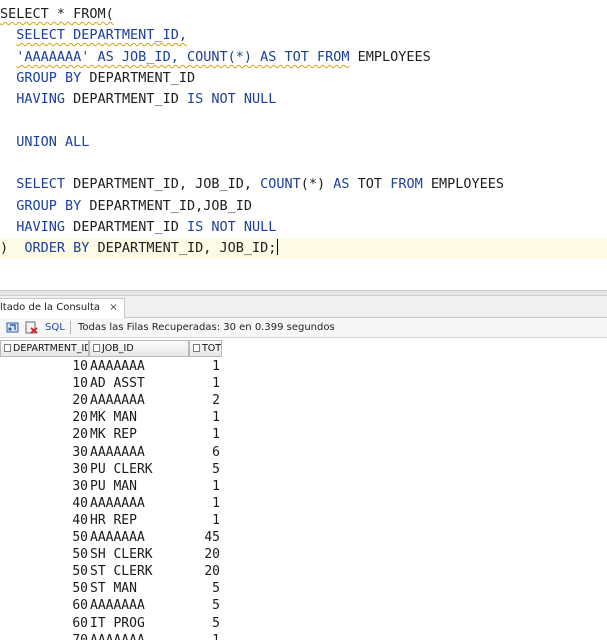  What do you see at coordinates (280, 184) in the screenshot?
I see `sql-keyword-token: COUNT` at bounding box center [280, 184].